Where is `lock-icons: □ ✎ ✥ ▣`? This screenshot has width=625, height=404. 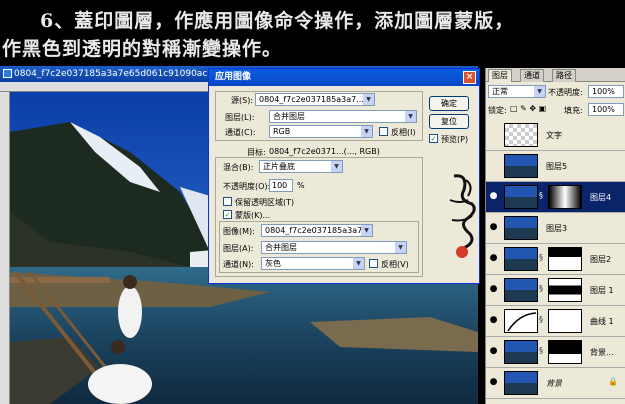 lock-icons: □ ✎ ✥ ▣ is located at coordinates (528, 108).